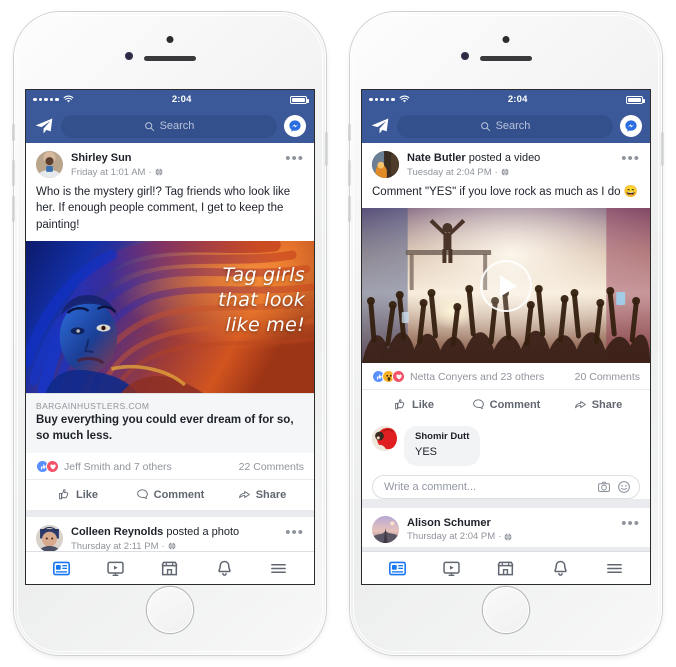 The image size is (676, 667). I want to click on camera-icon, so click(604, 487).